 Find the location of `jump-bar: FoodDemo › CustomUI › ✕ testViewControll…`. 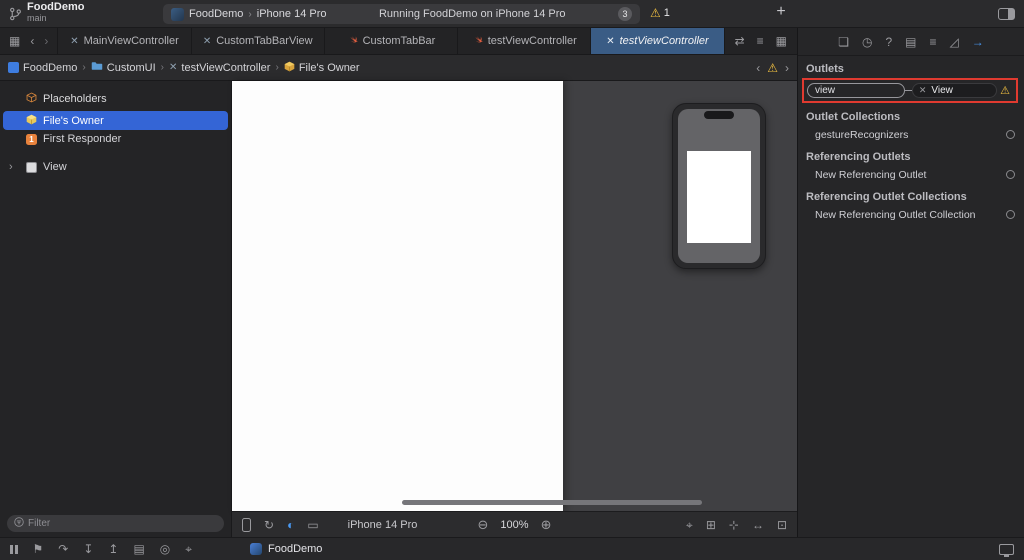

jump-bar: FoodDemo › CustomUI › ✕ testViewControll… is located at coordinates (398, 68).